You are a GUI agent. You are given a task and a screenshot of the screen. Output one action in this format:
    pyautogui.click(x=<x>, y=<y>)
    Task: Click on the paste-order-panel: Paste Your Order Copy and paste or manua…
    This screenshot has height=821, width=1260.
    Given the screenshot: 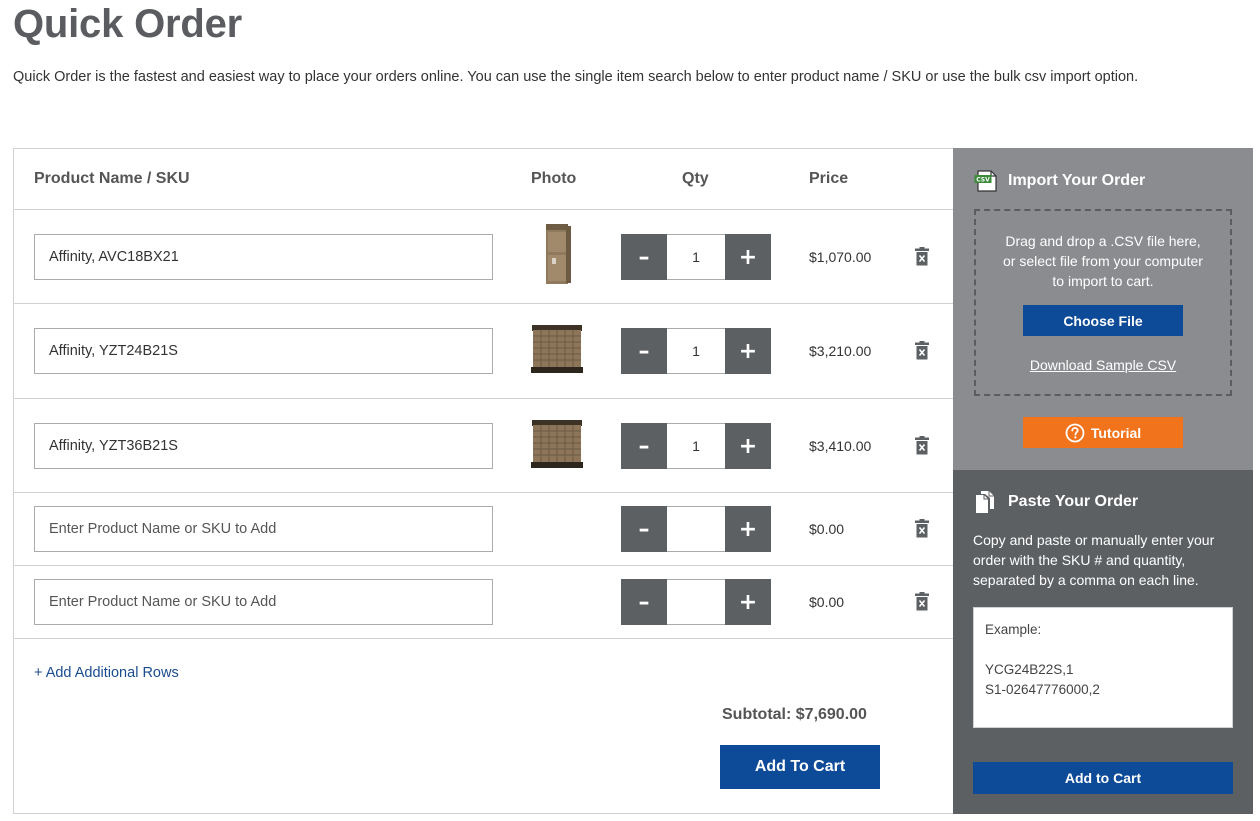 What is the action you would take?
    pyautogui.click(x=1103, y=642)
    